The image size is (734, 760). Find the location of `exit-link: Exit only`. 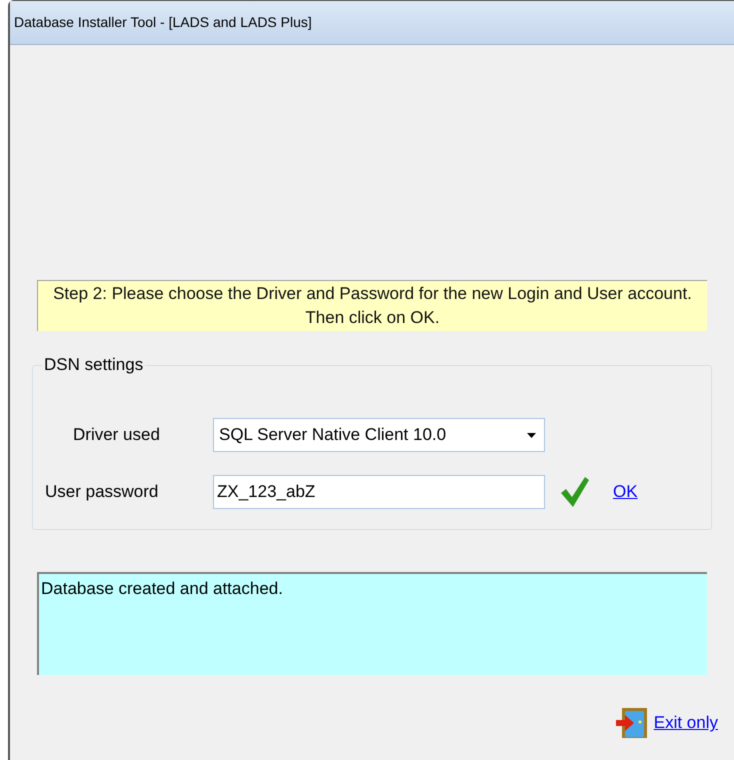

exit-link: Exit only is located at coordinates (686, 723).